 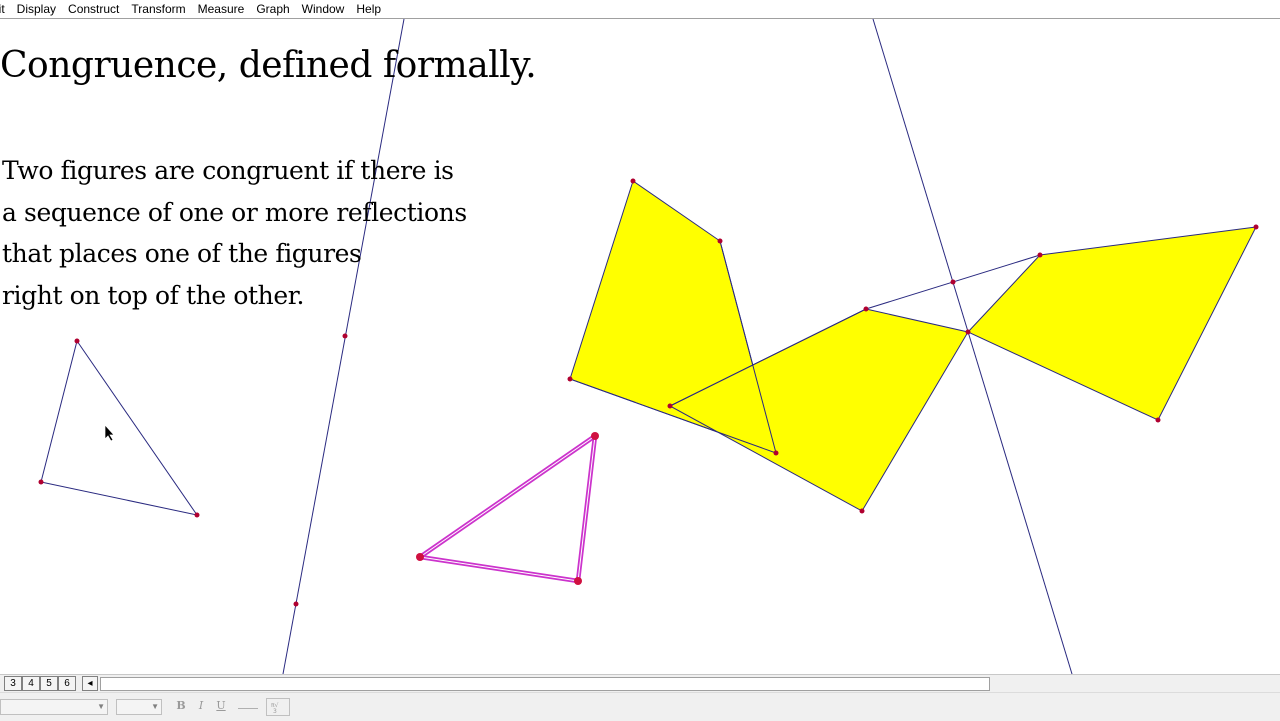 I want to click on page-tab-bar: 3 4 5 6 ◂, so click(x=640, y=683).